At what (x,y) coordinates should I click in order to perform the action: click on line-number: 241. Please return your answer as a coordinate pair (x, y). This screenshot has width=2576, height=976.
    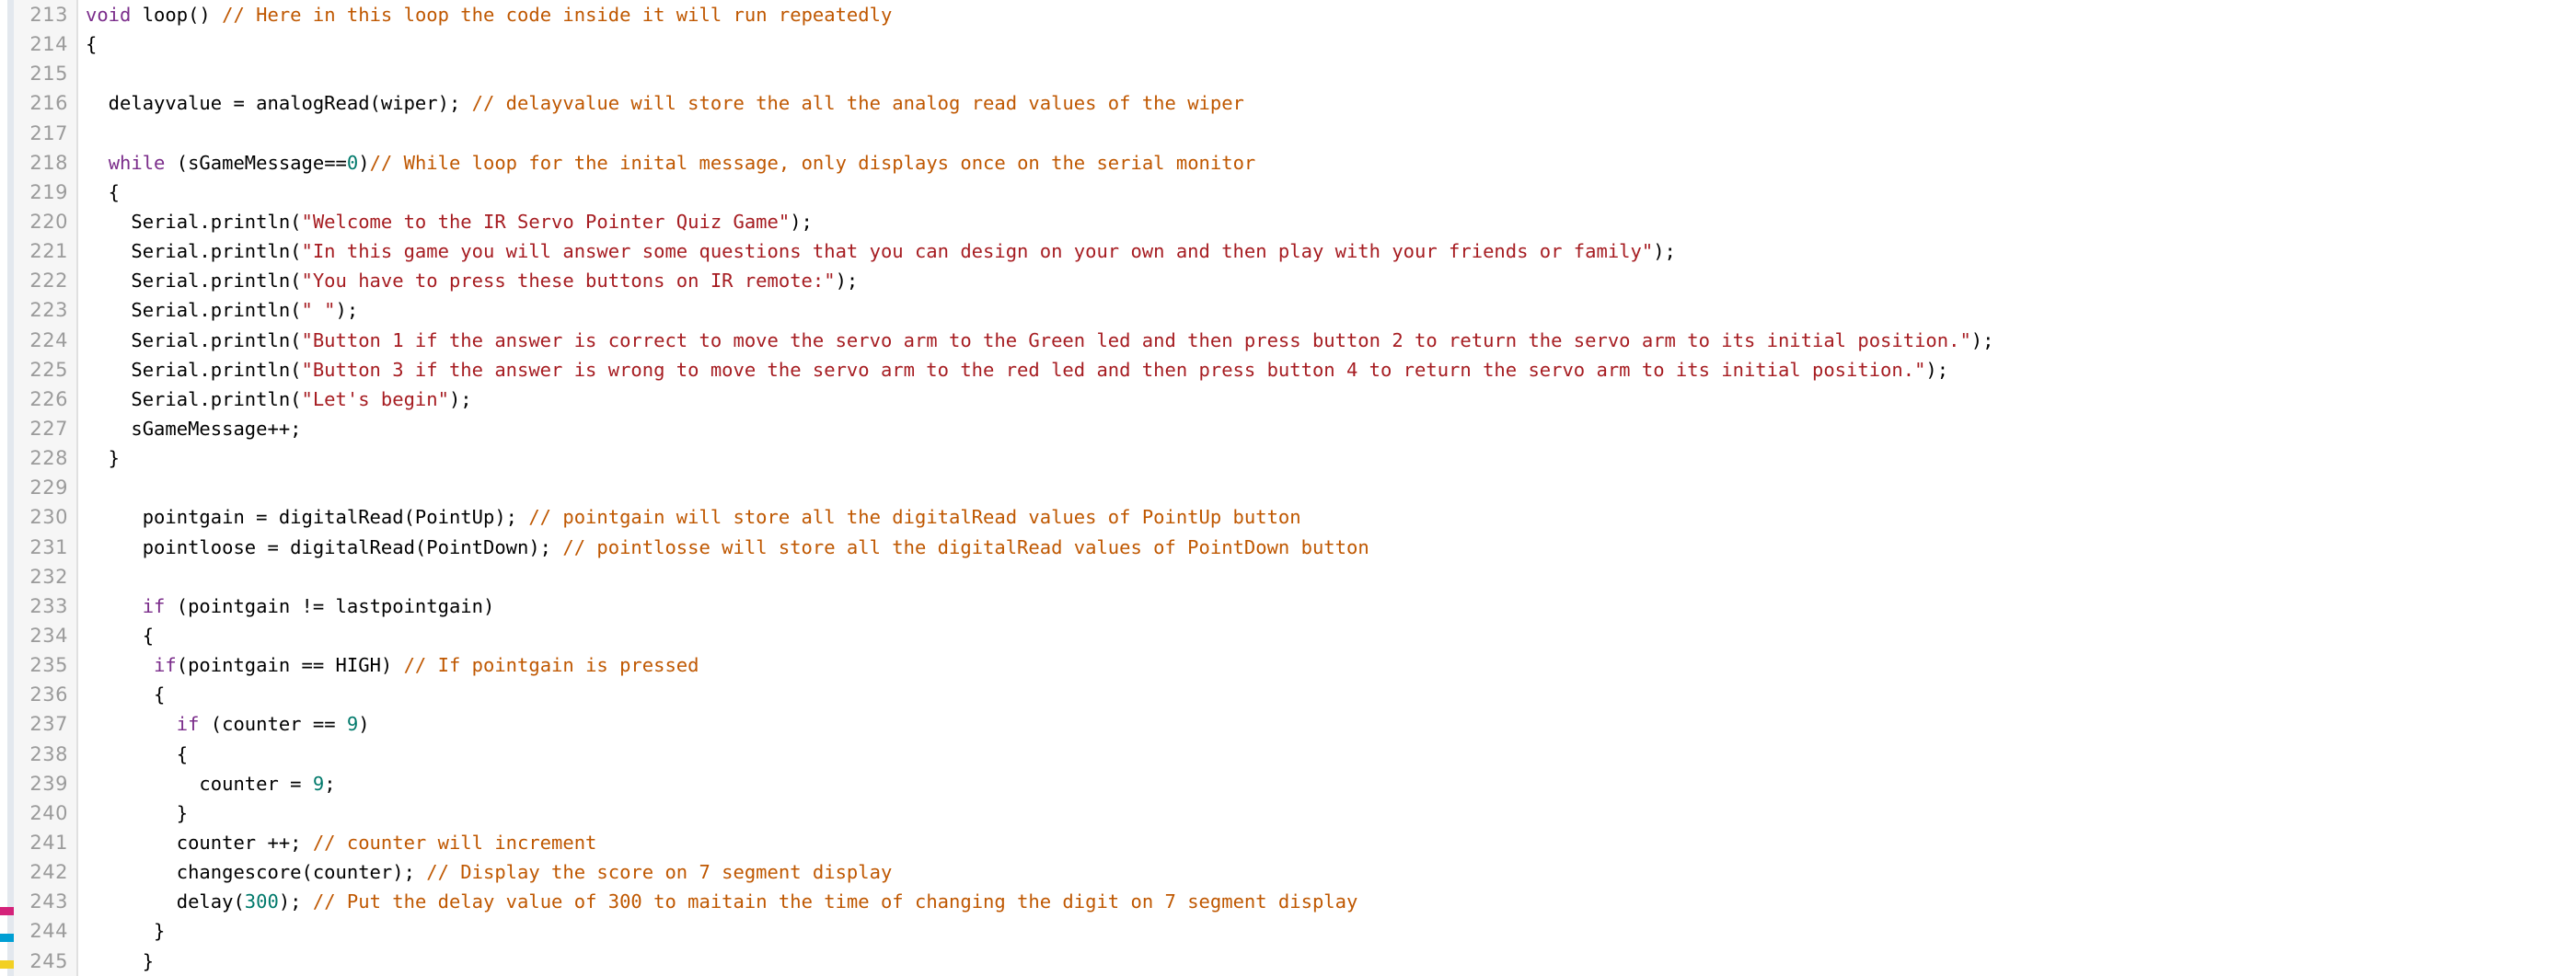
    Looking at the image, I should click on (45, 842).